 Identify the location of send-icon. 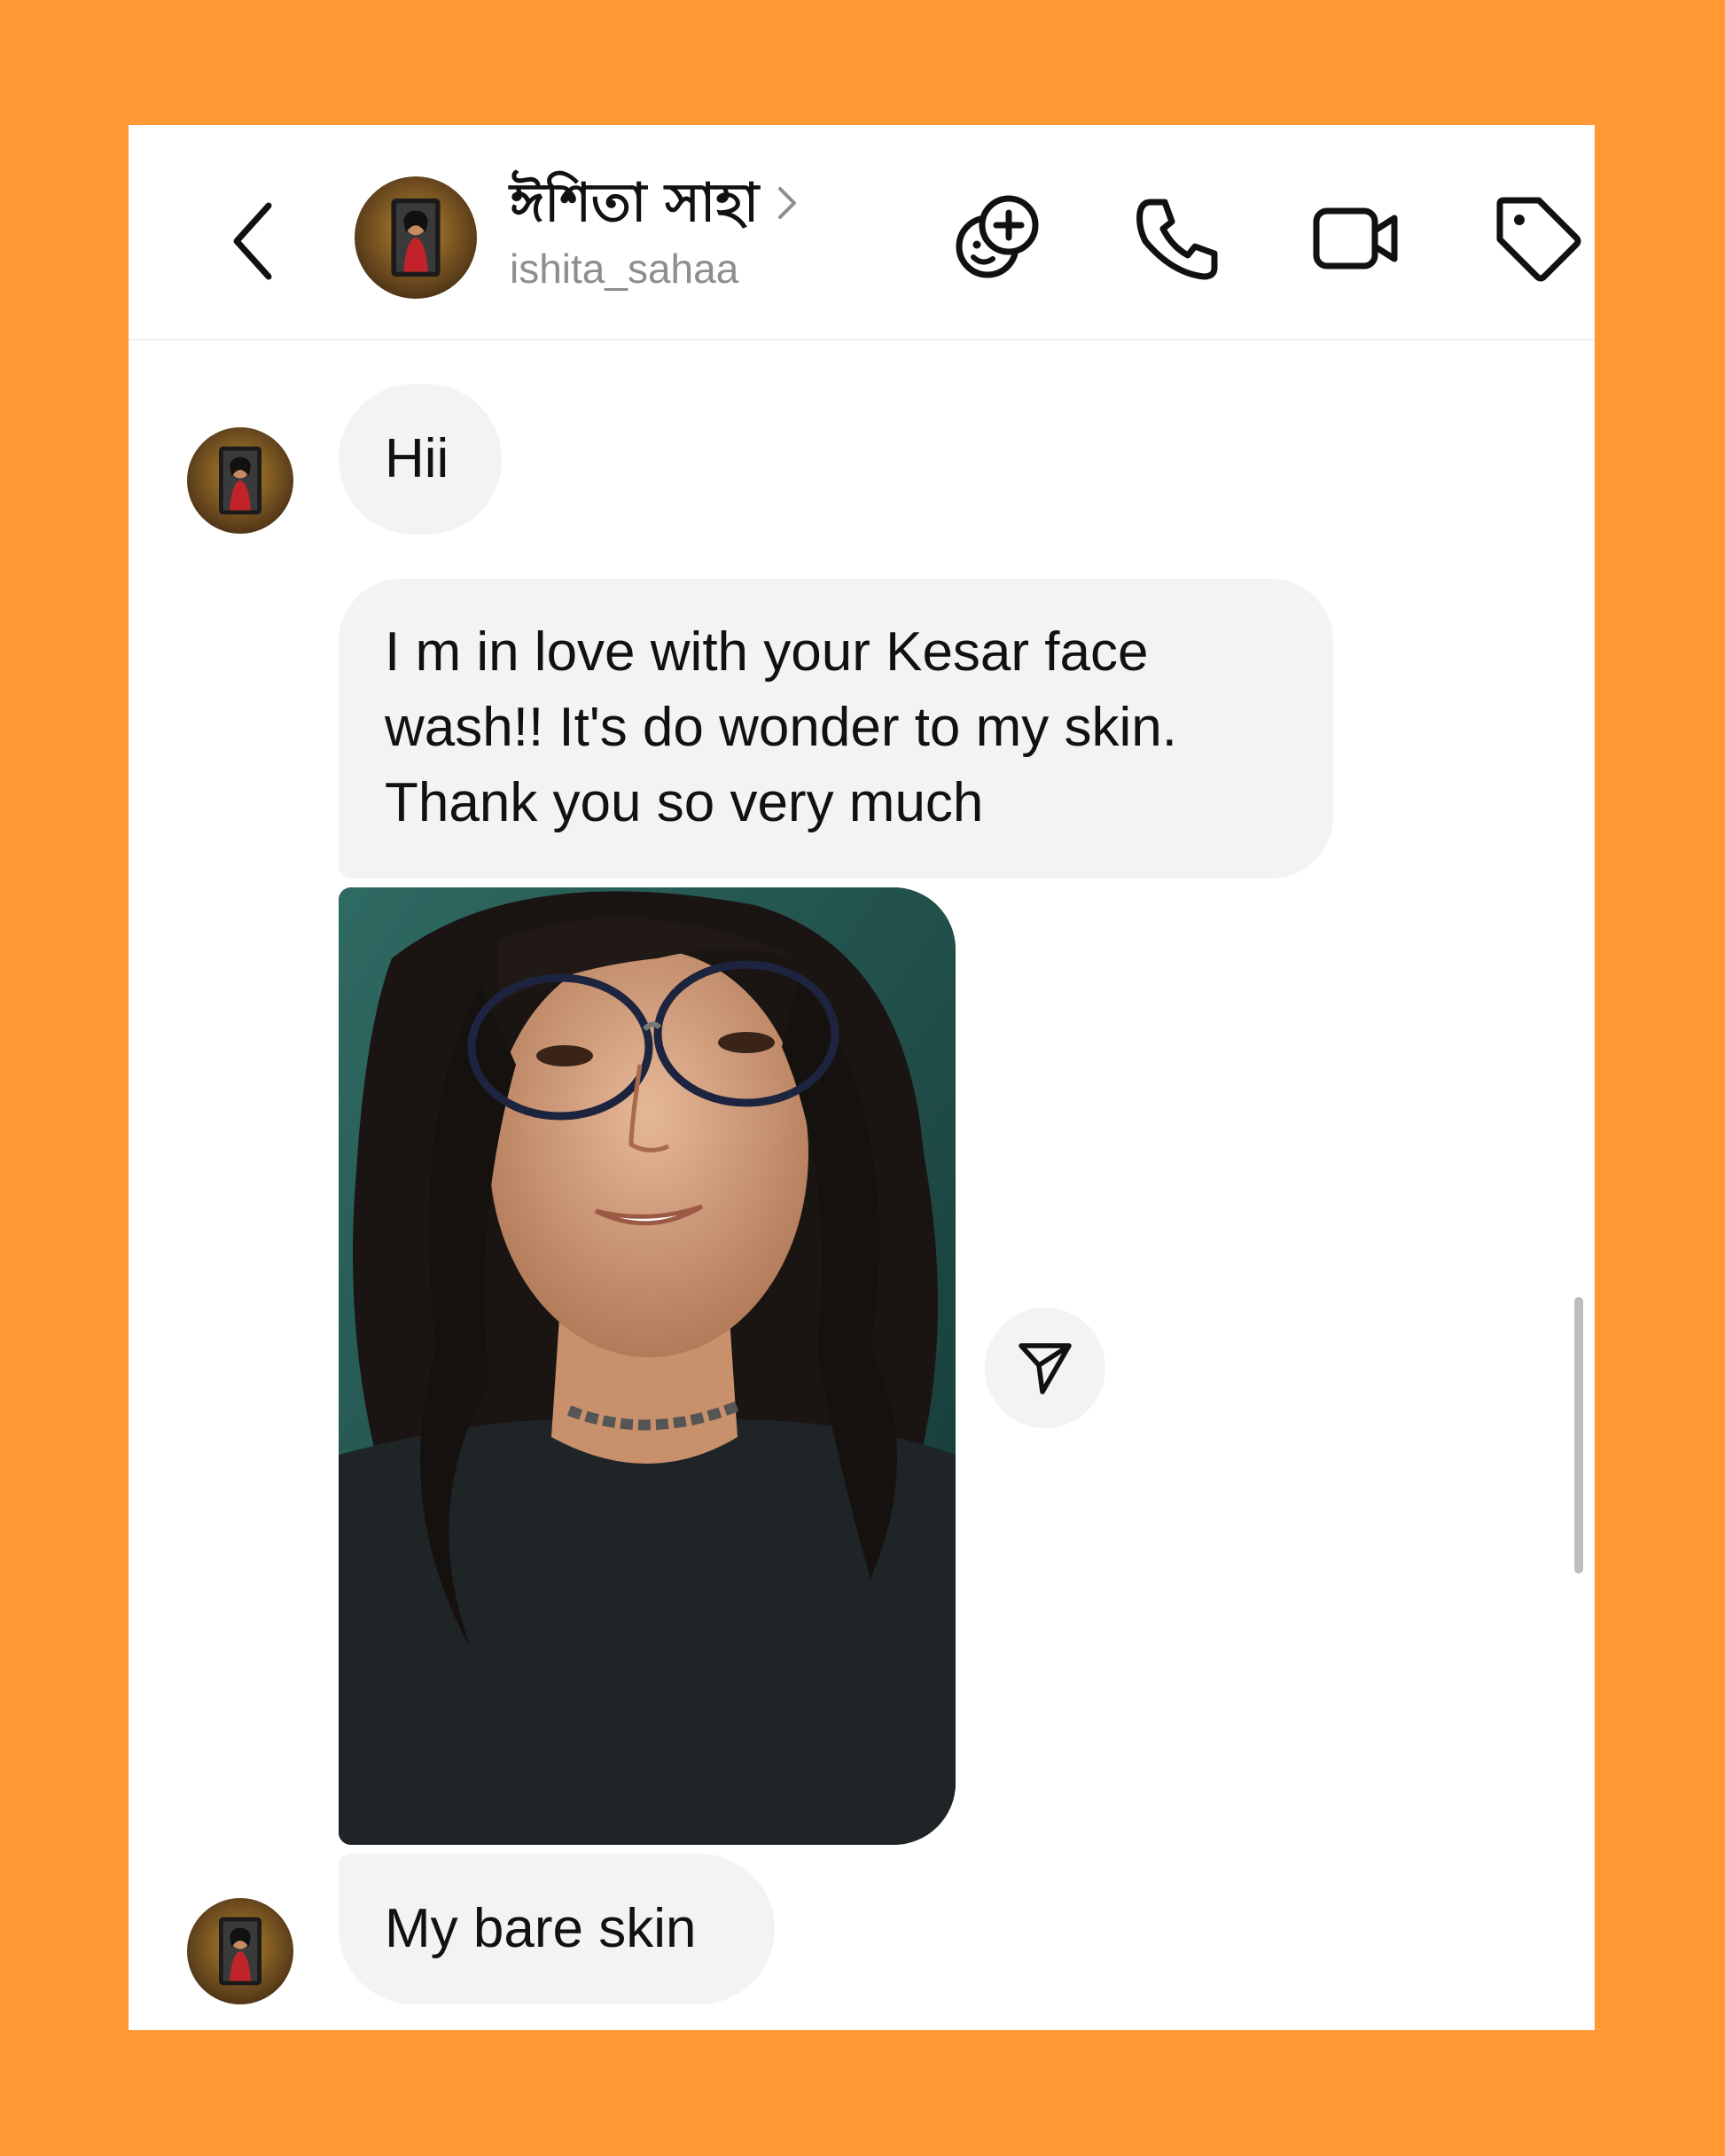
(1045, 1368).